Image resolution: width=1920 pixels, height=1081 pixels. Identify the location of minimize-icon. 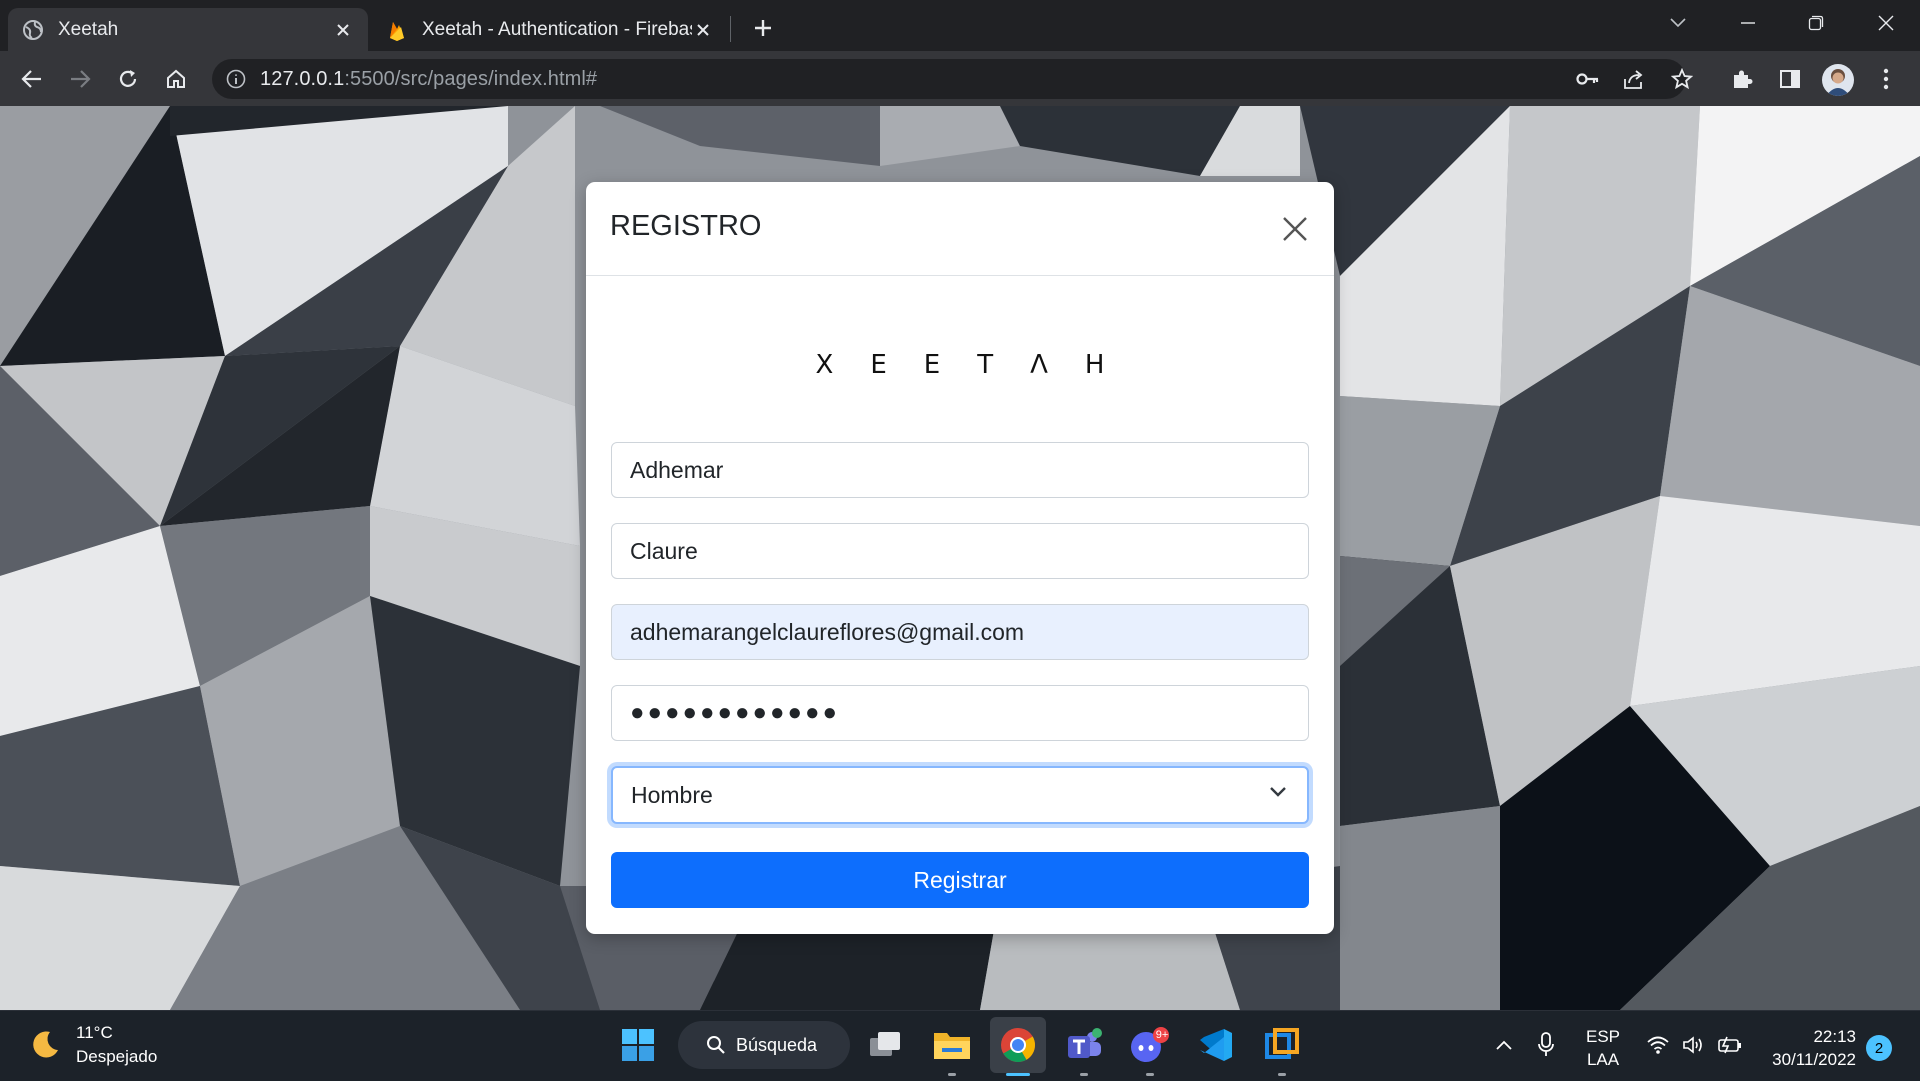
(1748, 23).